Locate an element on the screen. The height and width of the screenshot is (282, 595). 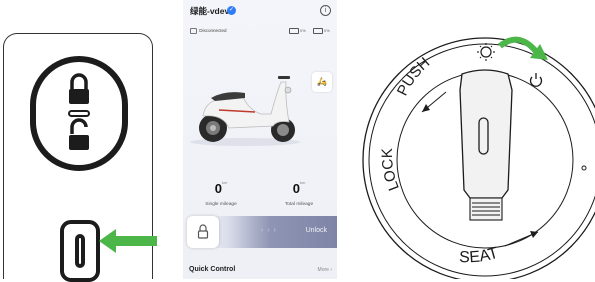
key-slot-inner is located at coordinates (80, 251).